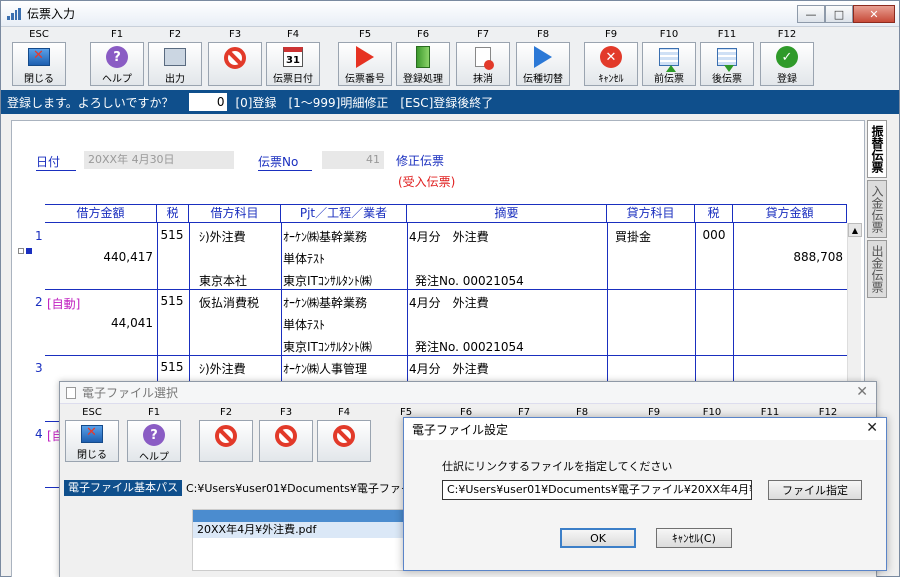 The height and width of the screenshot is (577, 900). I want to click on fkey-f5: F5 伝票番号, so click(365, 59).